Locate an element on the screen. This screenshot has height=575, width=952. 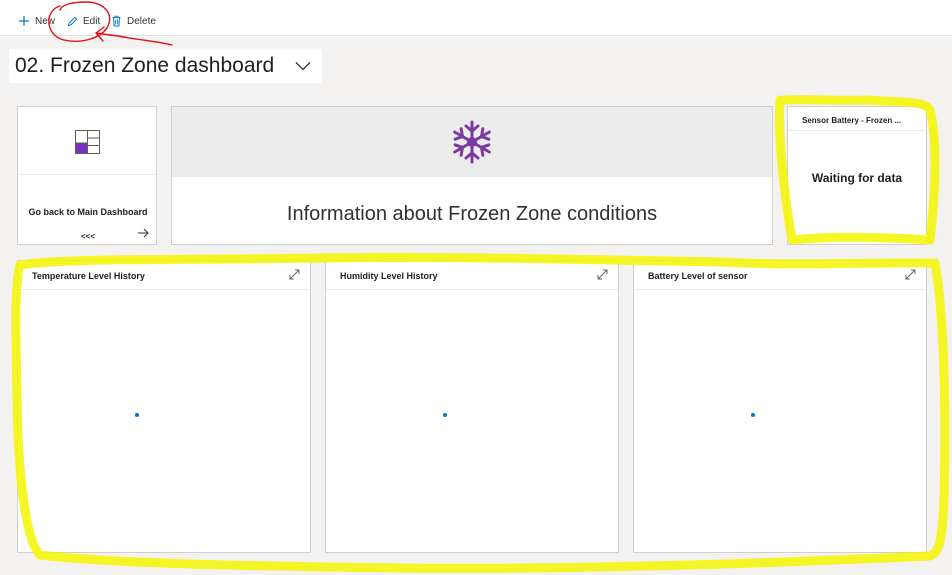
snowflake-icon is located at coordinates (472, 142).